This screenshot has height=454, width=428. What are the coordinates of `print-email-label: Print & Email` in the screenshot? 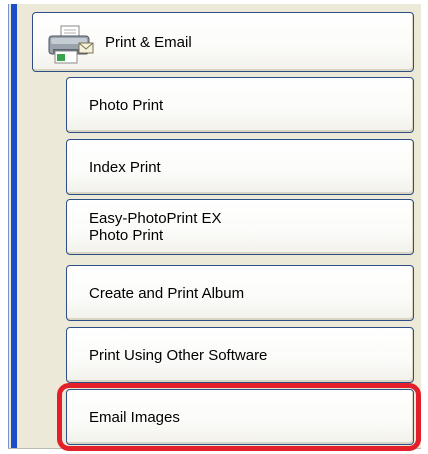 It's located at (148, 42).